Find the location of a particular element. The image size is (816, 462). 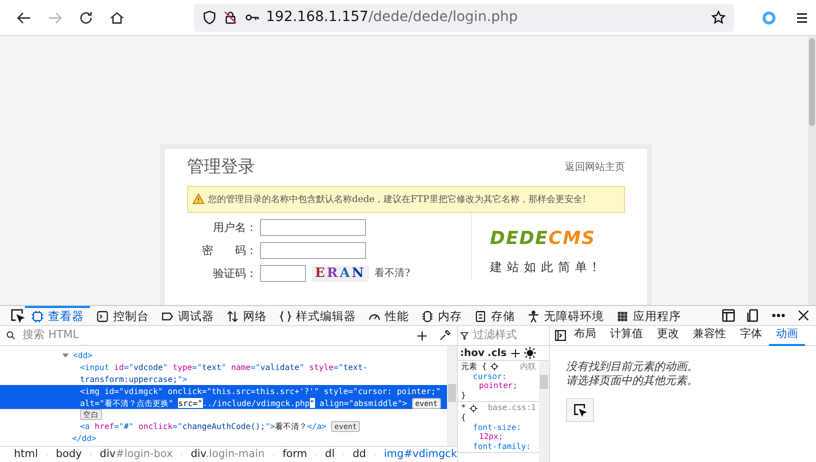

breadcrumb-item: div.login-main is located at coordinates (227, 454).